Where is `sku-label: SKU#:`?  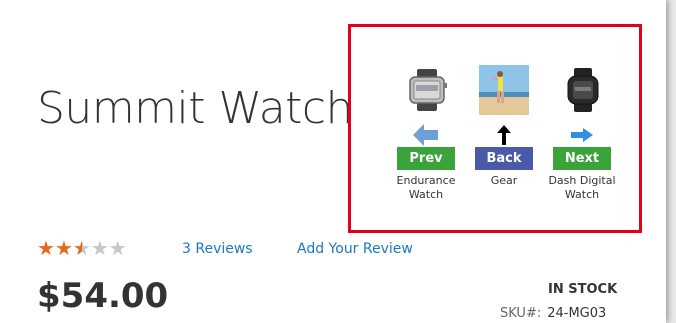 sku-label: SKU#: is located at coordinates (521, 313).